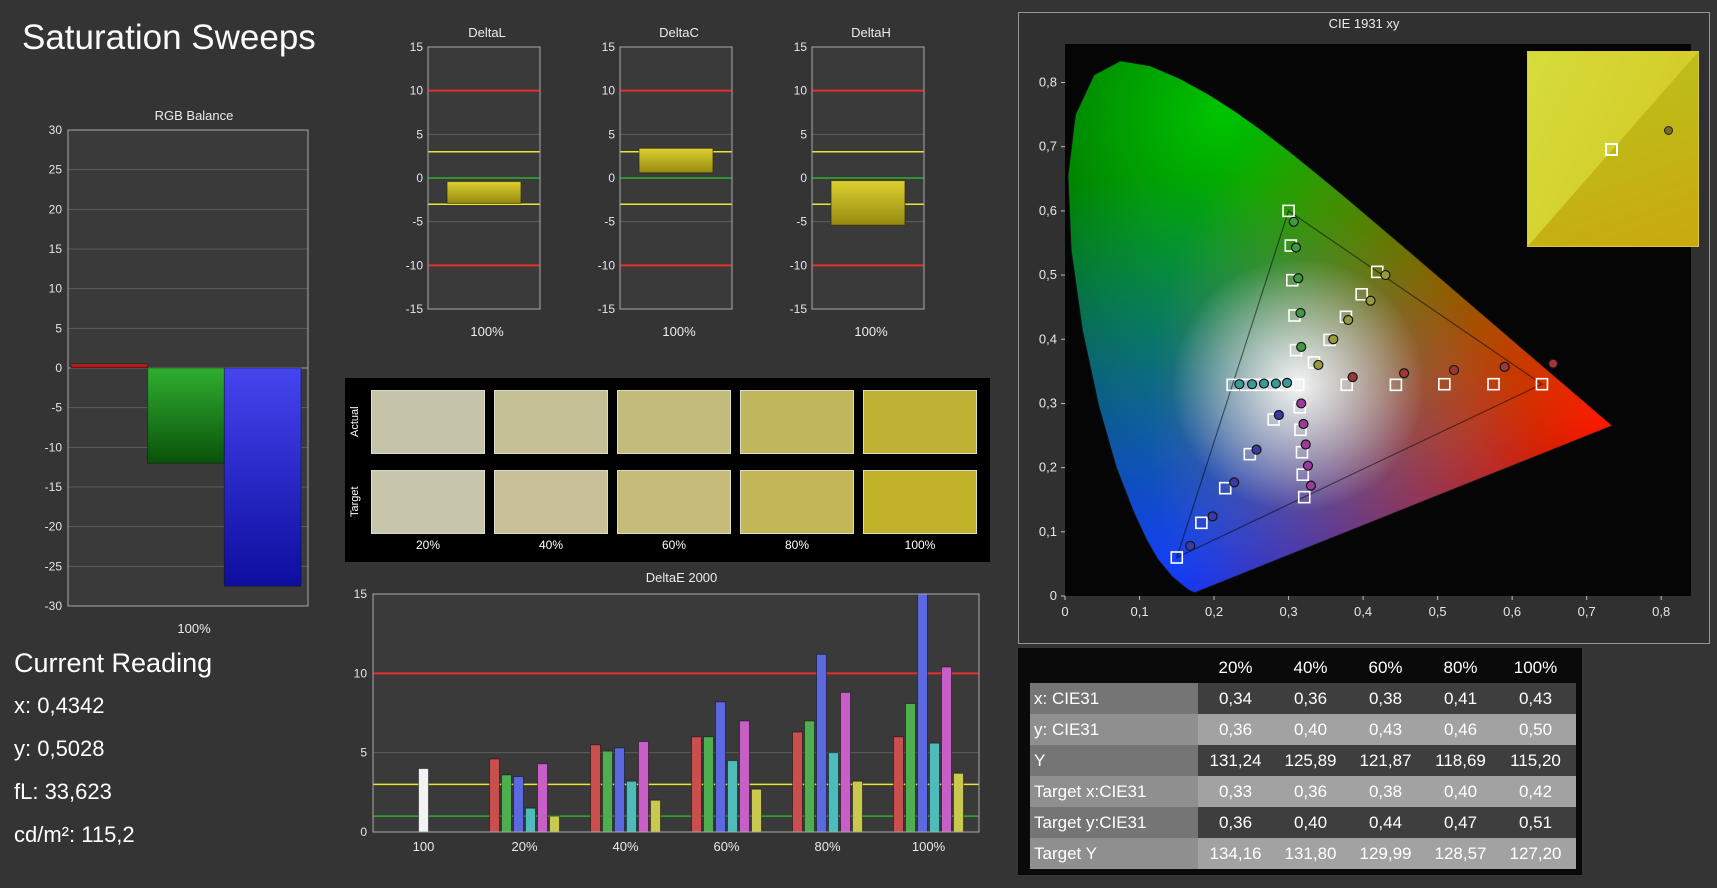 The width and height of the screenshot is (1717, 888). What do you see at coordinates (54, 606) in the screenshot?
I see `tick-label: -30` at bounding box center [54, 606].